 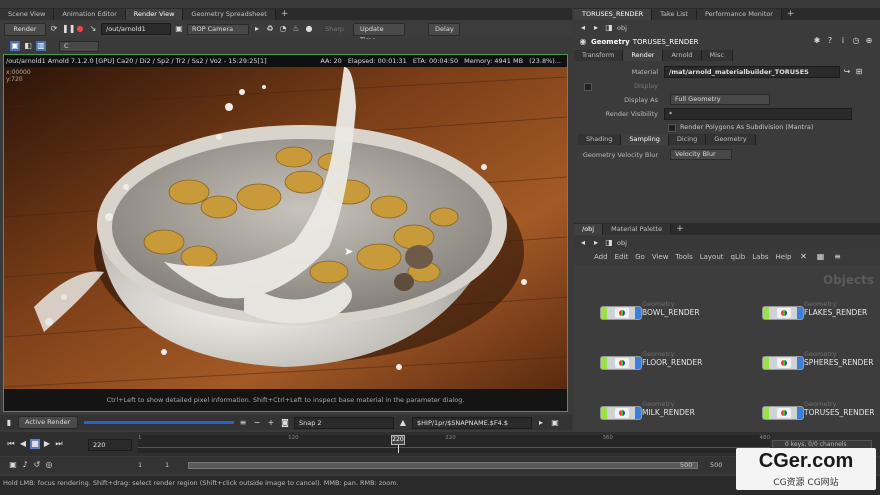 What do you see at coordinates (856, 41) in the screenshot?
I see `clock-icon: ◷` at bounding box center [856, 41].